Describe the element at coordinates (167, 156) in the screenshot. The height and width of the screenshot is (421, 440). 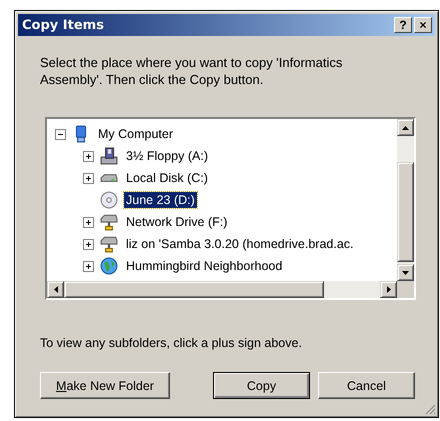
I see `tree-item: 3½ Floppy (A:)` at that location.